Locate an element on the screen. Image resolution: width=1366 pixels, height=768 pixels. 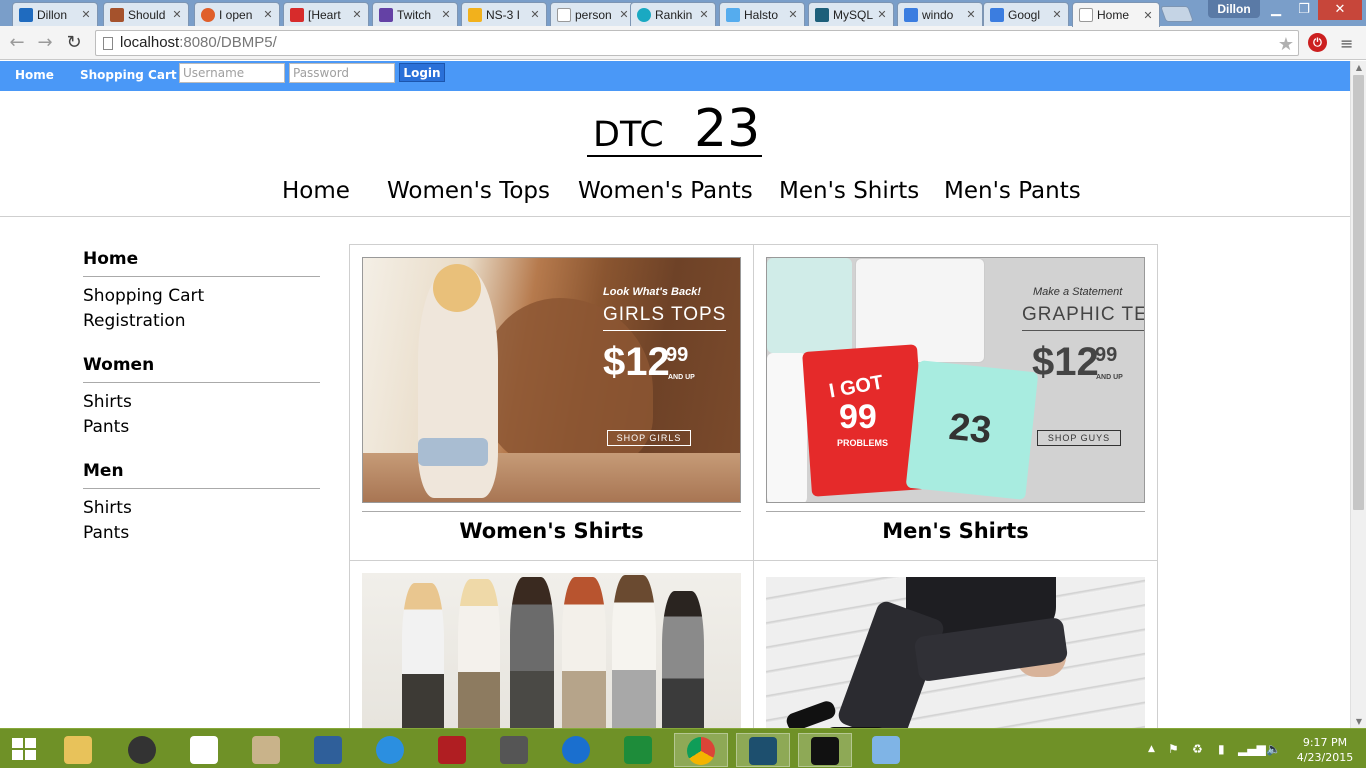
hamburger-menu-icon: ≡ is located at coordinates (1346, 43).